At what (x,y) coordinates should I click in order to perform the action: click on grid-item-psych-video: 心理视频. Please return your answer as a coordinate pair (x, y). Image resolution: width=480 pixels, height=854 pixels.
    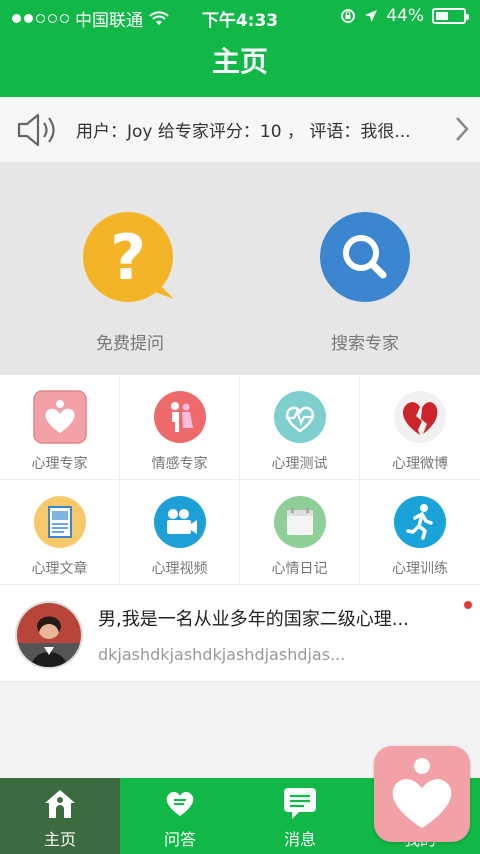
    Looking at the image, I should click on (180, 532).